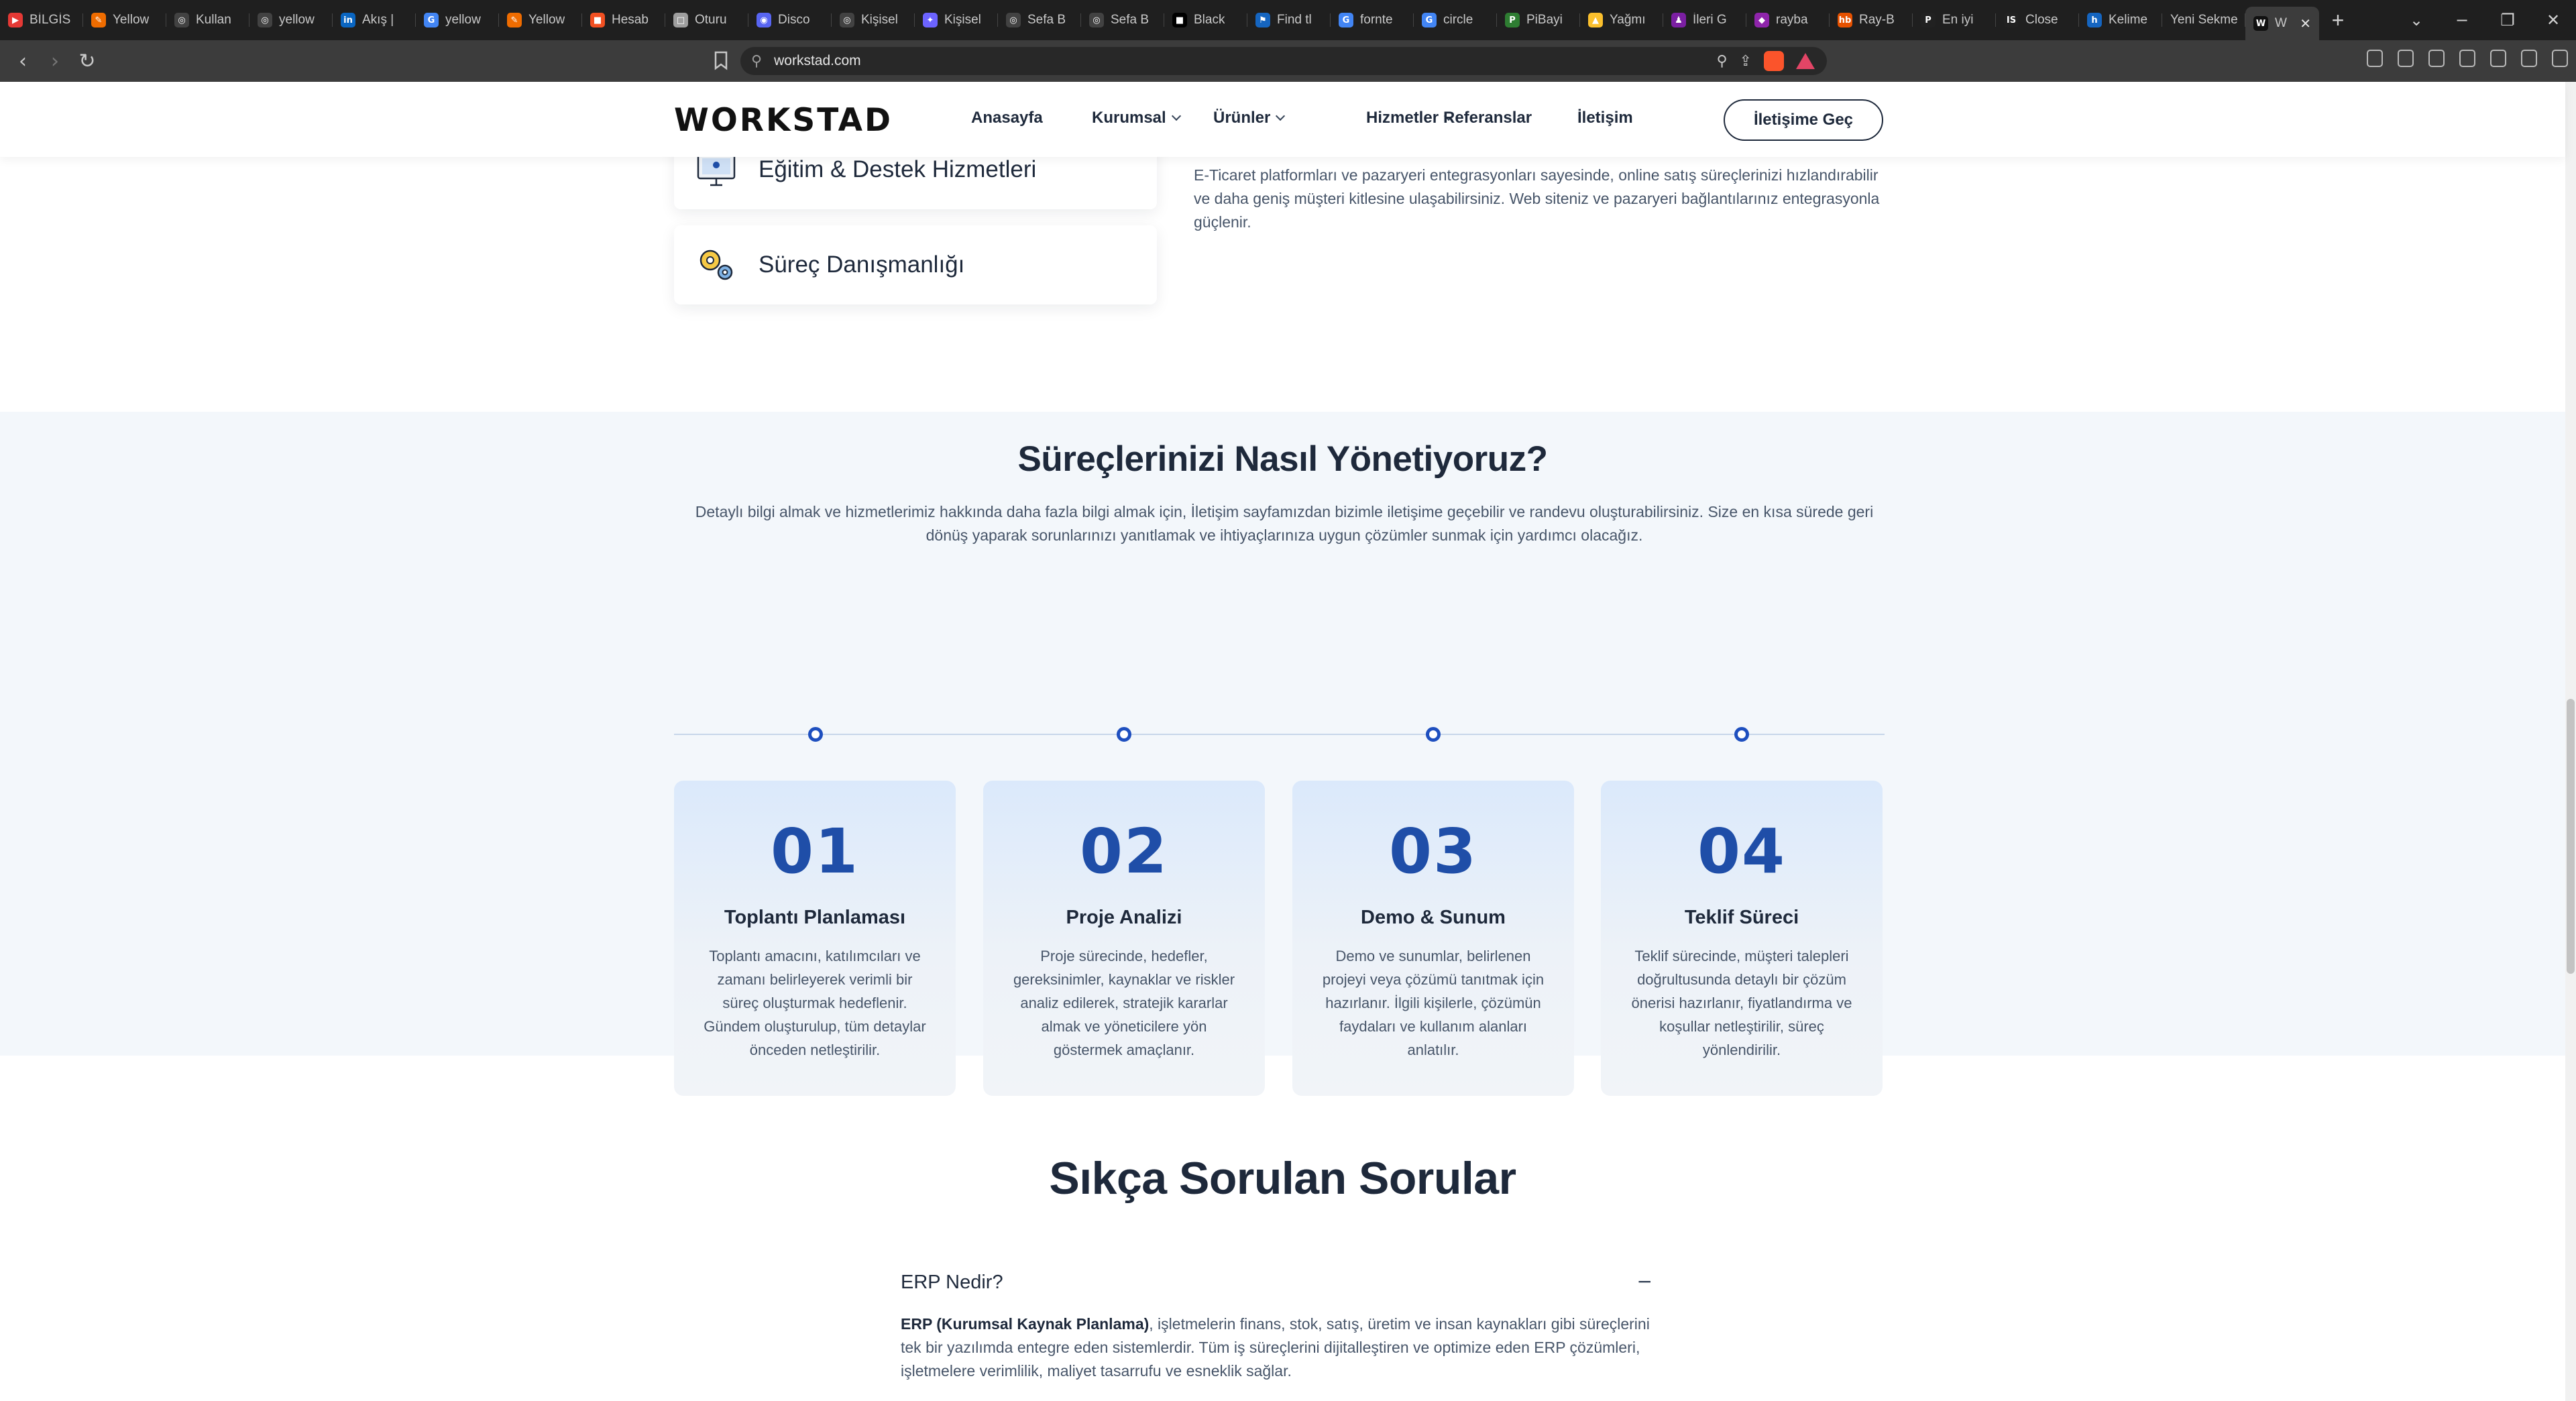 The image size is (2576, 1401). I want to click on browser-tab: ▲ Yağmı, so click(1621, 20).